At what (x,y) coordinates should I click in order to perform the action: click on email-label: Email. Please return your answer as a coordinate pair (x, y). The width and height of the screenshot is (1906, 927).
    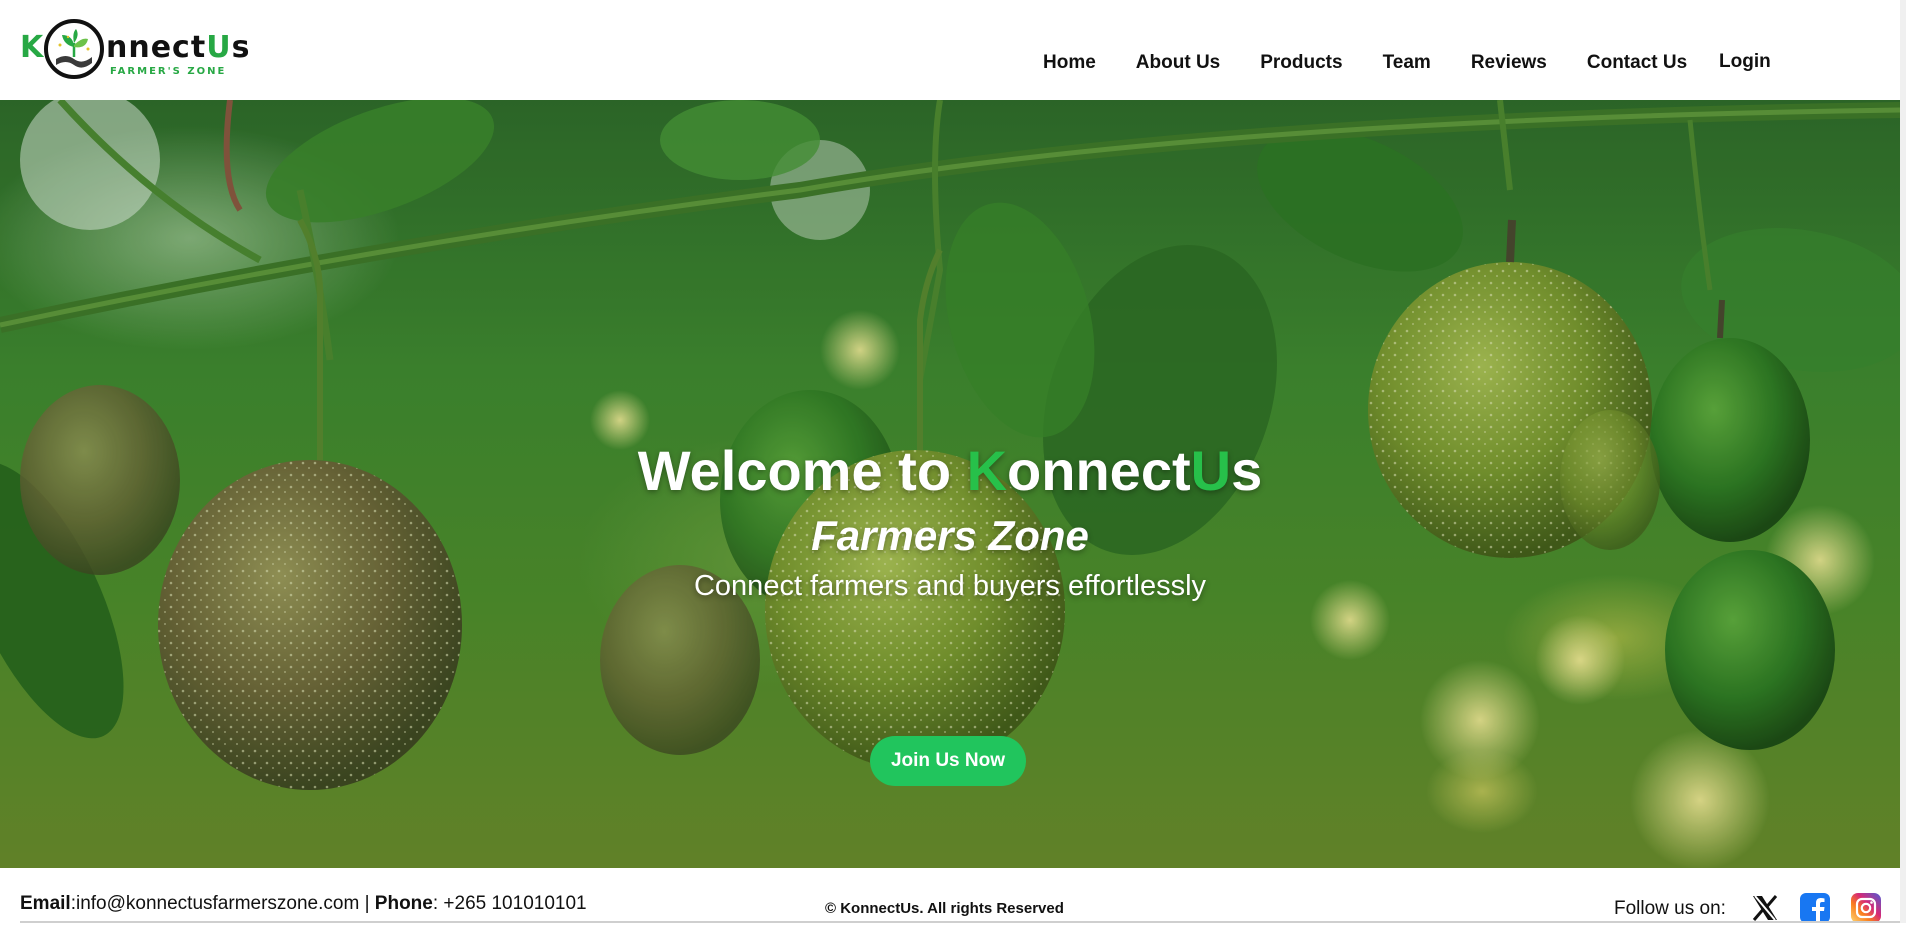
    Looking at the image, I should click on (45, 903).